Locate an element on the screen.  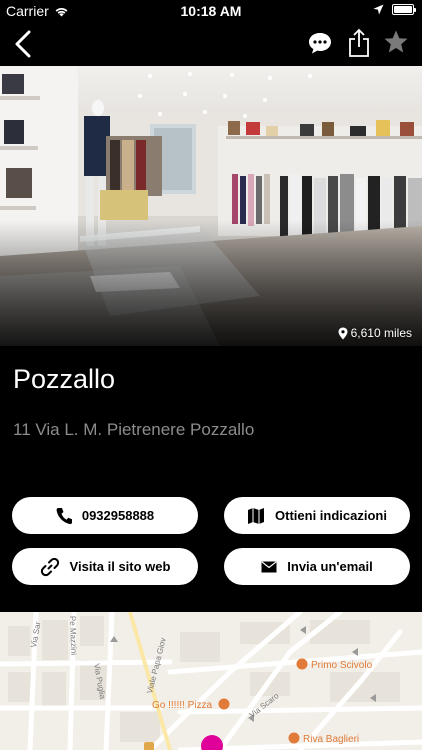
distance-label: 6,610 miles is located at coordinates (381, 333).